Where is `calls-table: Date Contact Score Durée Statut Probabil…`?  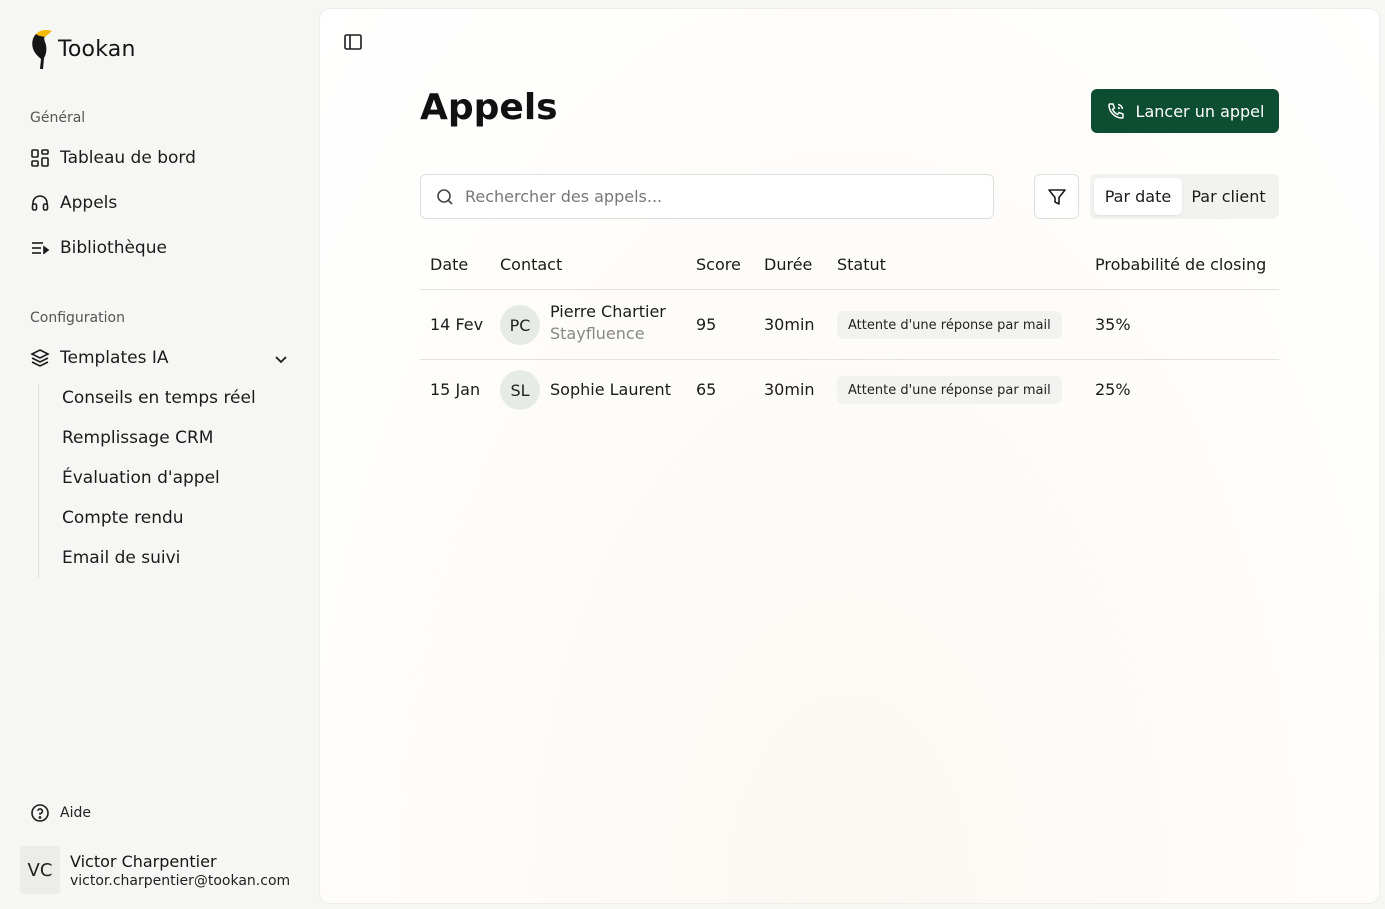
calls-table: Date Contact Score Durée Statut Probabil… is located at coordinates (849, 330).